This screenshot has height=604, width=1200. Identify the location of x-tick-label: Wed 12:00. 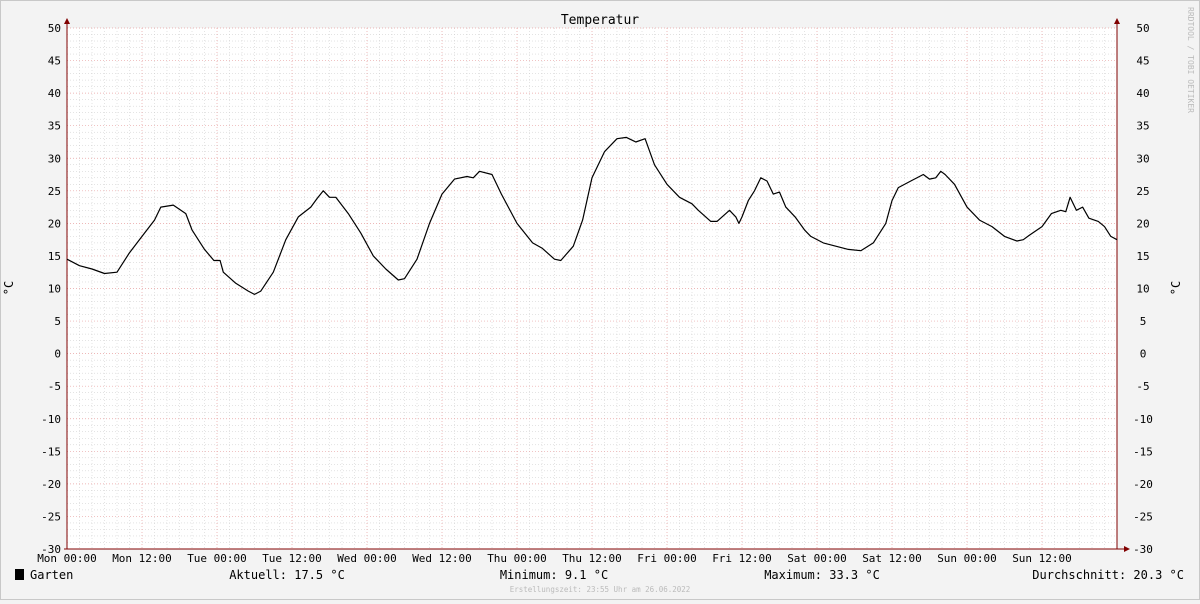
(442, 558).